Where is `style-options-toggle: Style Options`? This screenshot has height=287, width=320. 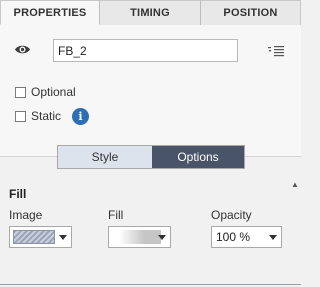 style-options-toggle: Style Options is located at coordinates (151, 157).